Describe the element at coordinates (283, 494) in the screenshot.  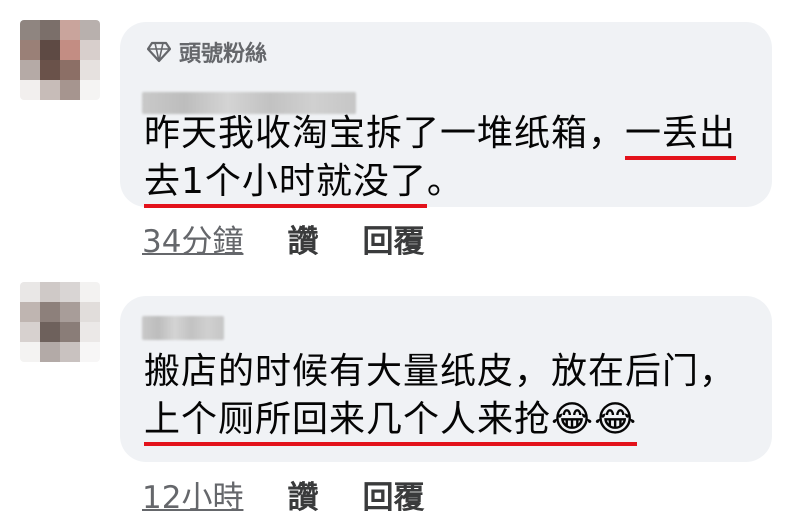
I see `comment-actions: 12小時 讚 回覆` at that location.